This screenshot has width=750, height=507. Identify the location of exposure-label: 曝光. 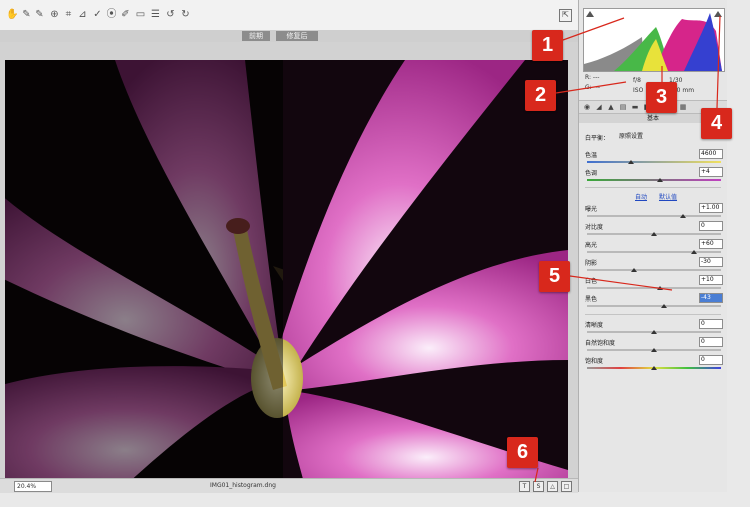
(591, 209).